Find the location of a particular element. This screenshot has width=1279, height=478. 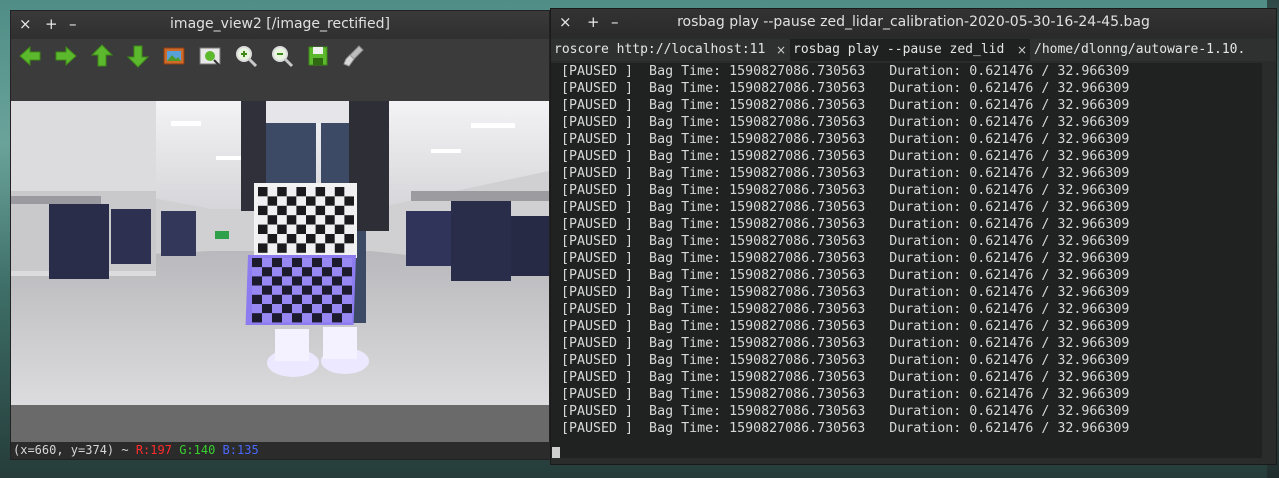

green-value: G:140 is located at coordinates (197, 450).